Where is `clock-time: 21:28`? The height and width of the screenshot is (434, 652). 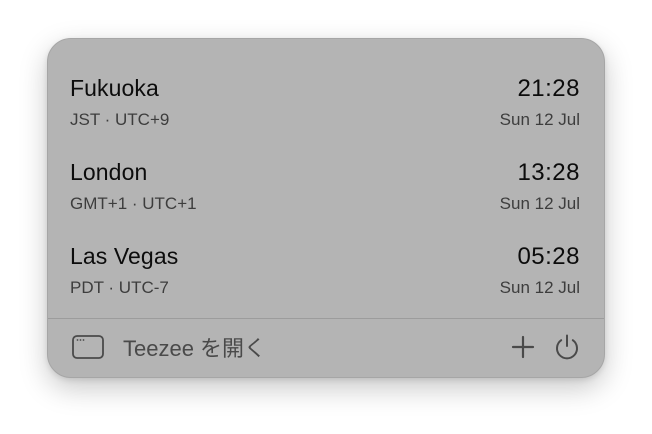 clock-time: 21:28 is located at coordinates (548, 88).